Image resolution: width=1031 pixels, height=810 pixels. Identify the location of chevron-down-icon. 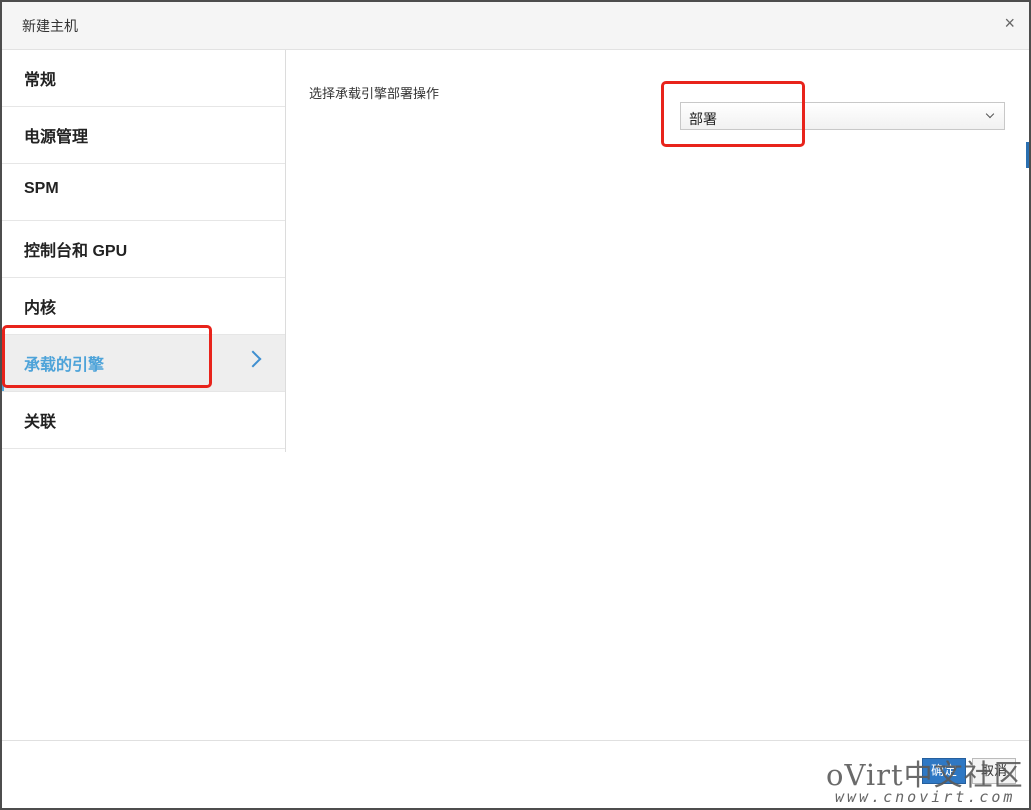
(990, 114).